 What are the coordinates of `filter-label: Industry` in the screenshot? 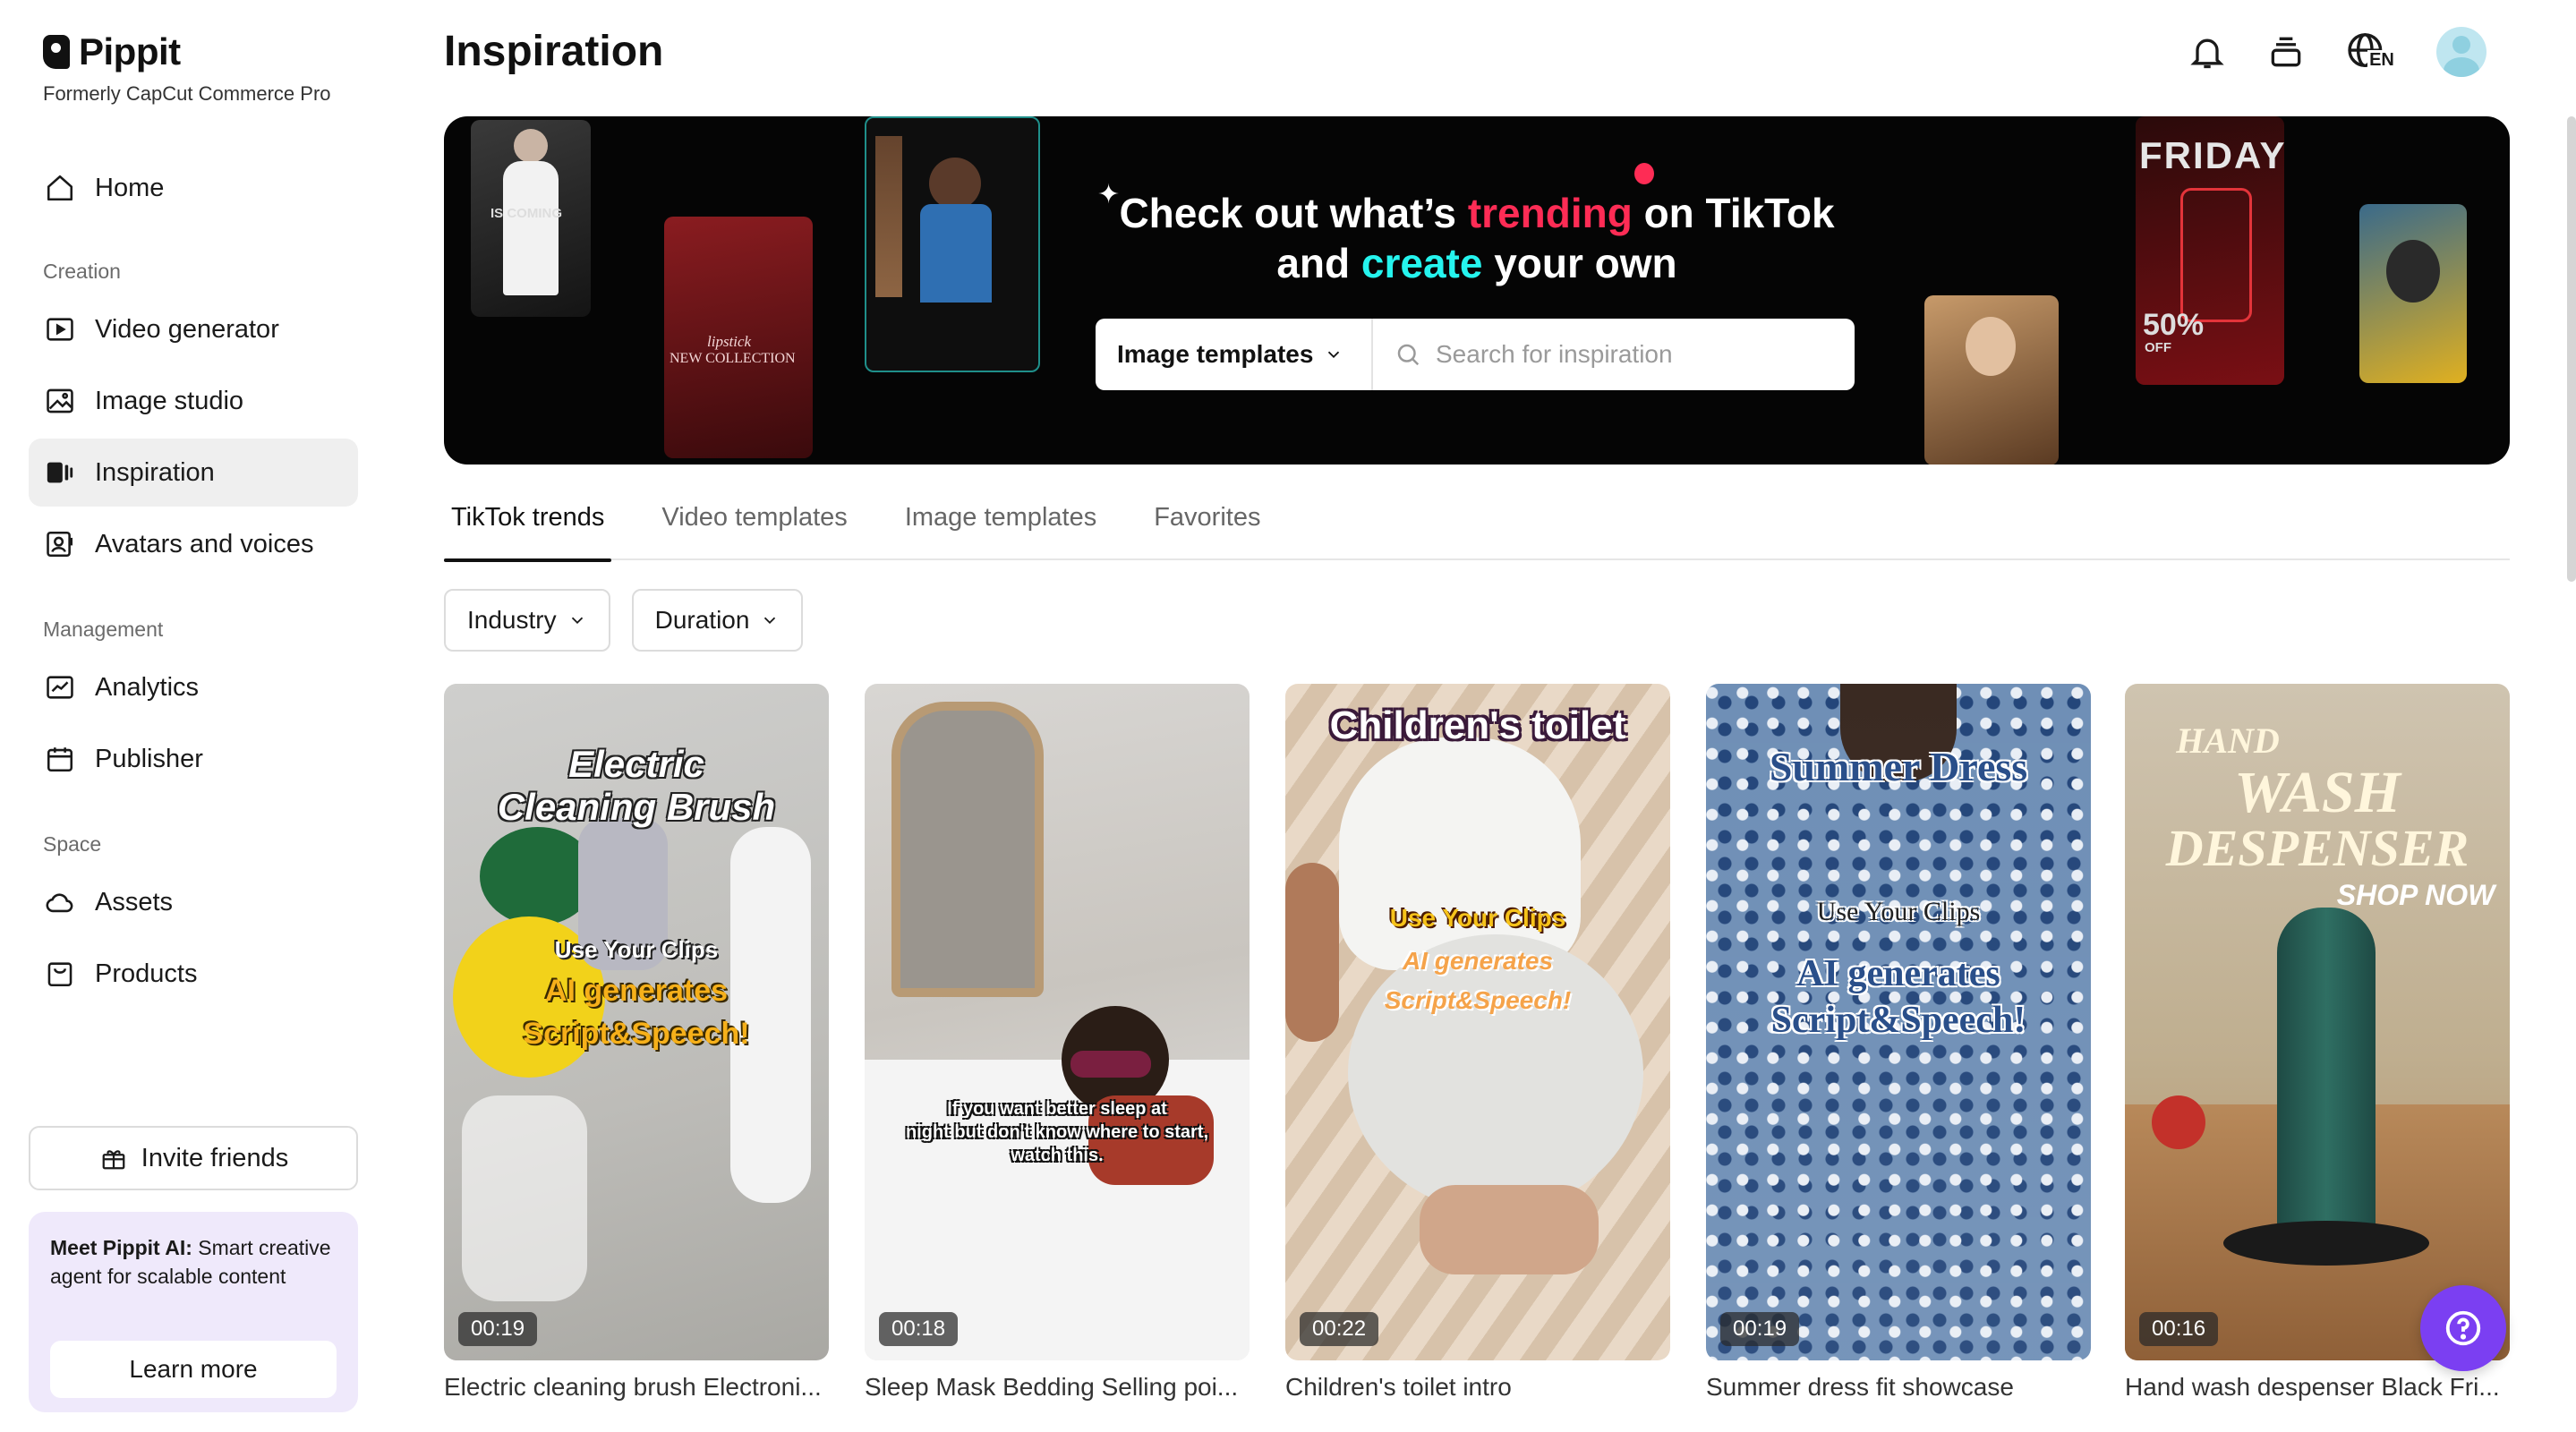 It's located at (512, 620).